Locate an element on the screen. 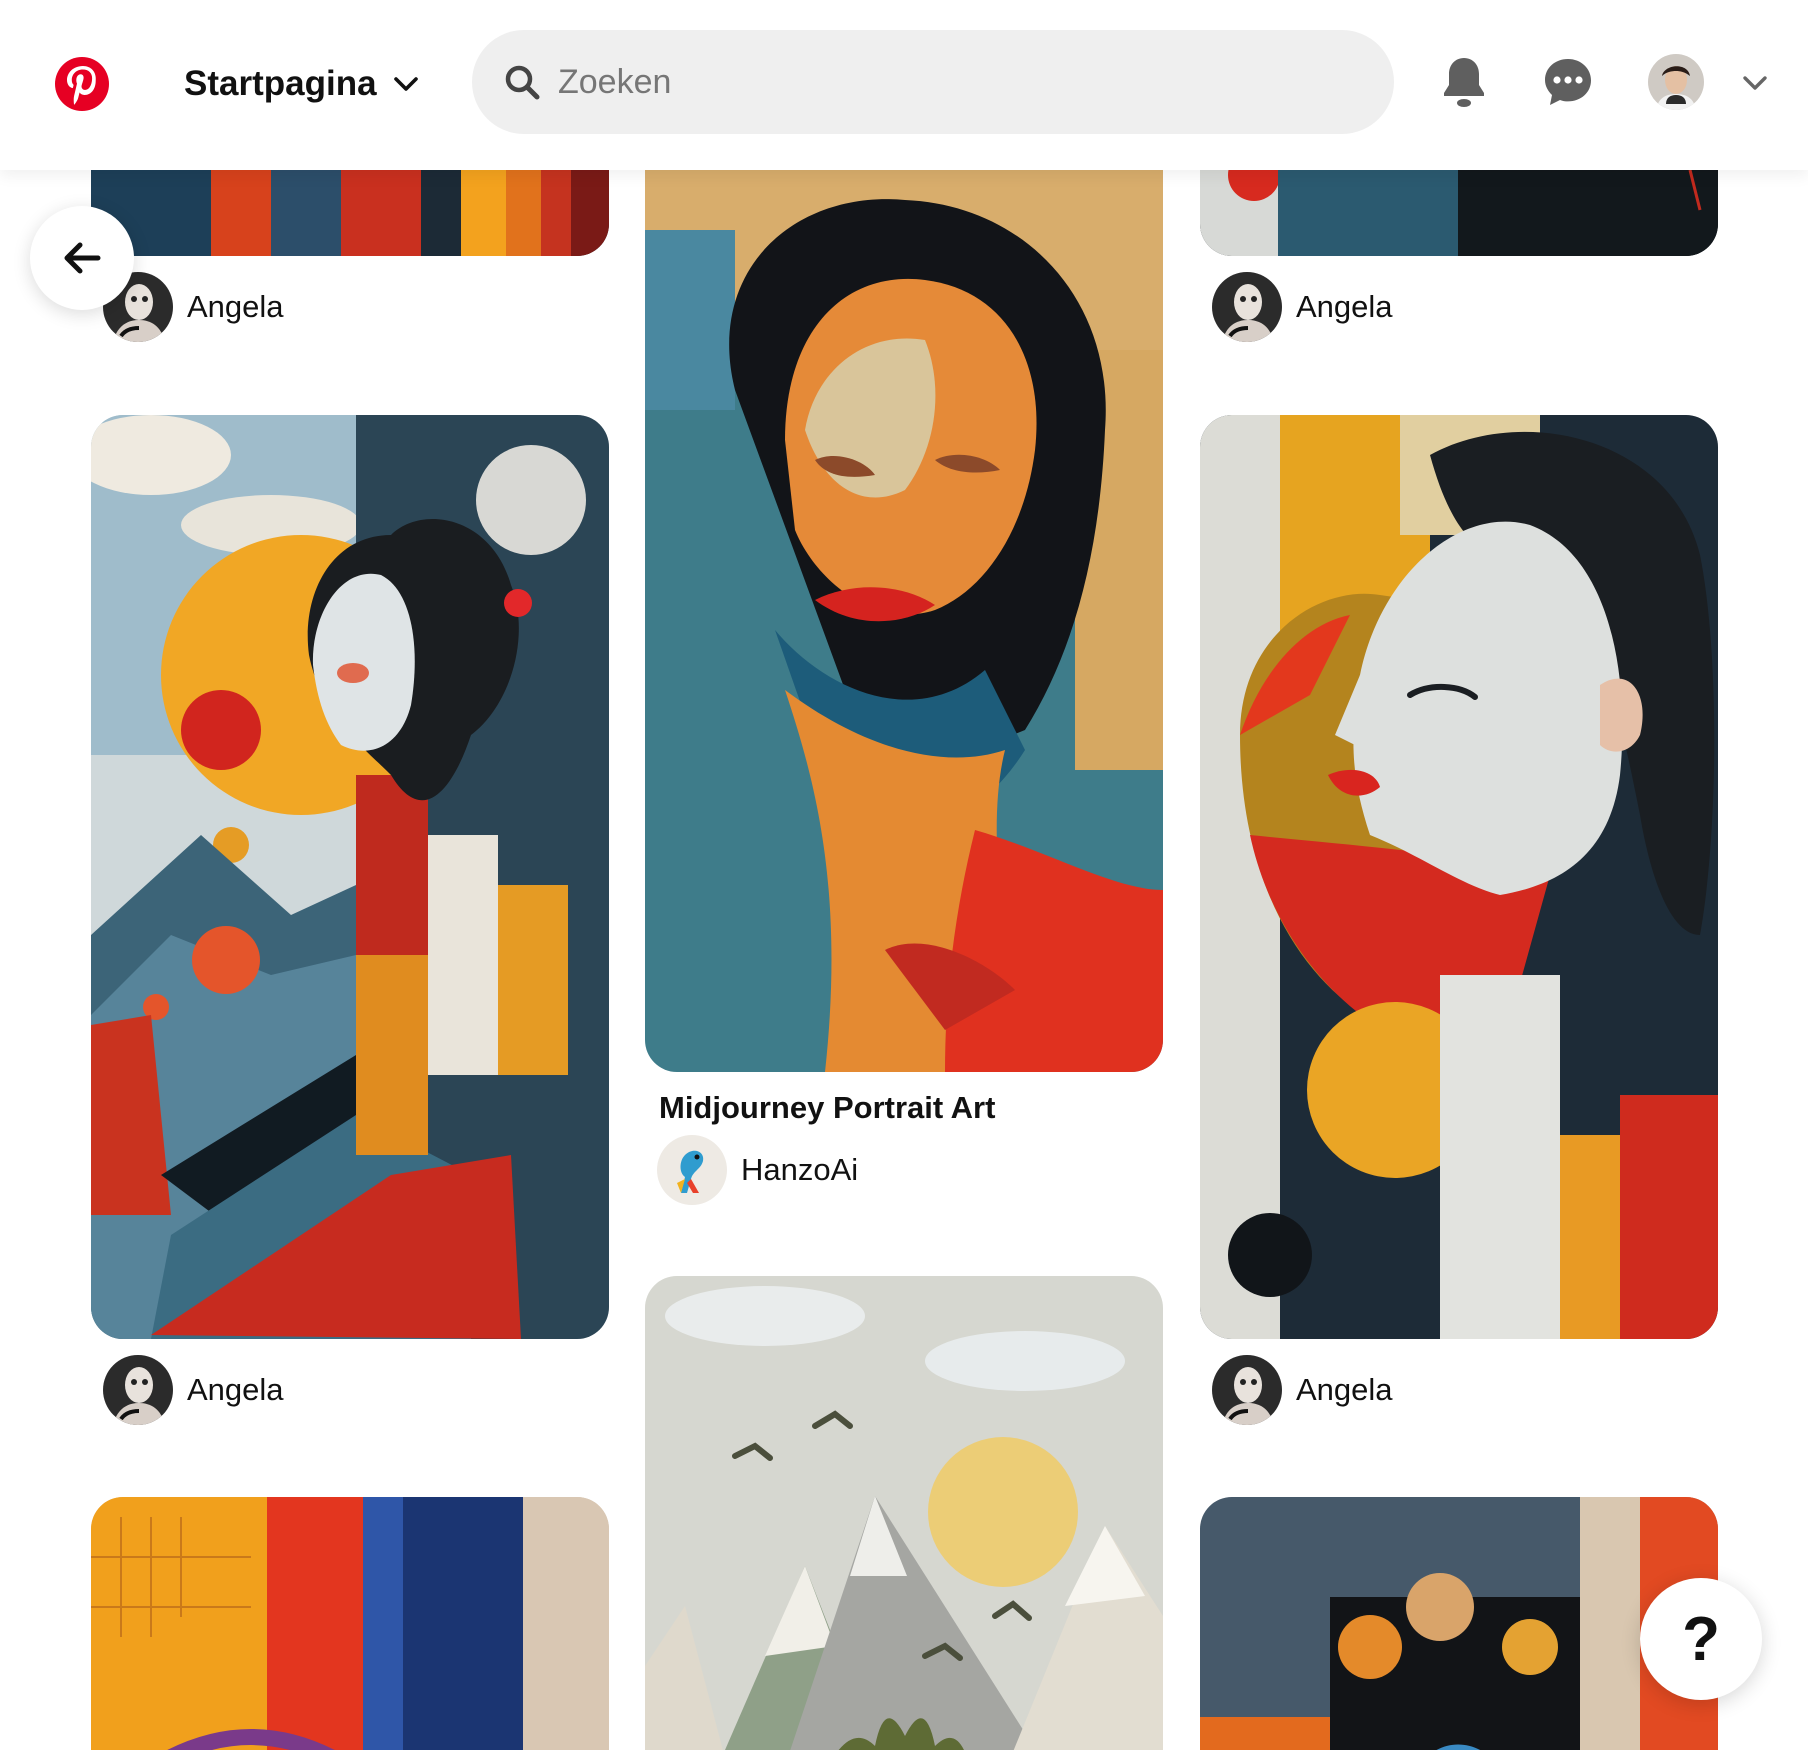 The image size is (1808, 1750). user-avatar is located at coordinates (1676, 82).